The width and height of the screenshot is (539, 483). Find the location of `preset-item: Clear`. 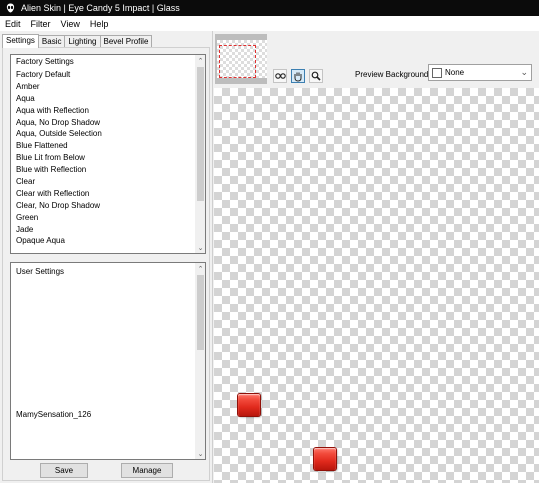

preset-item: Clear is located at coordinates (103, 182).